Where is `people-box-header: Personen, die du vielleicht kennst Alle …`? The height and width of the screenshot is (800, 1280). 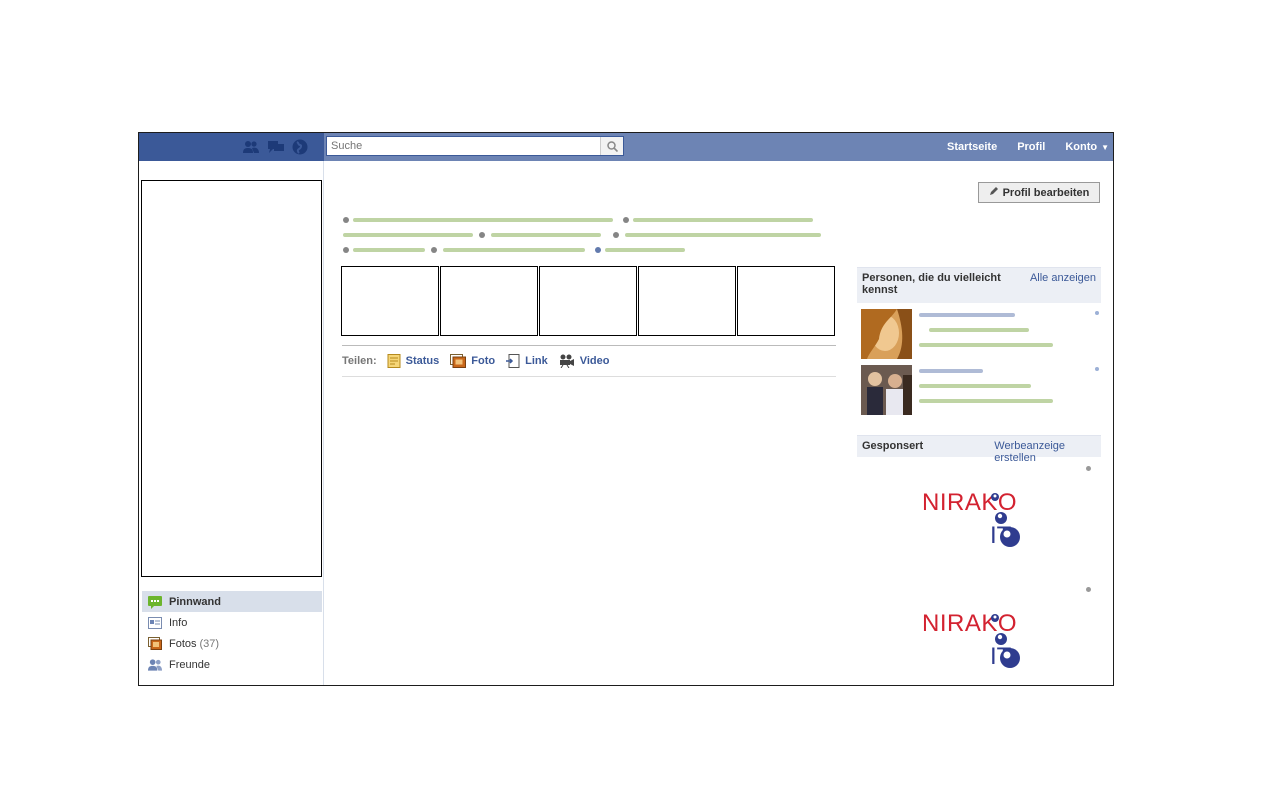 people-box-header: Personen, die du vielleicht kennst Alle … is located at coordinates (979, 285).